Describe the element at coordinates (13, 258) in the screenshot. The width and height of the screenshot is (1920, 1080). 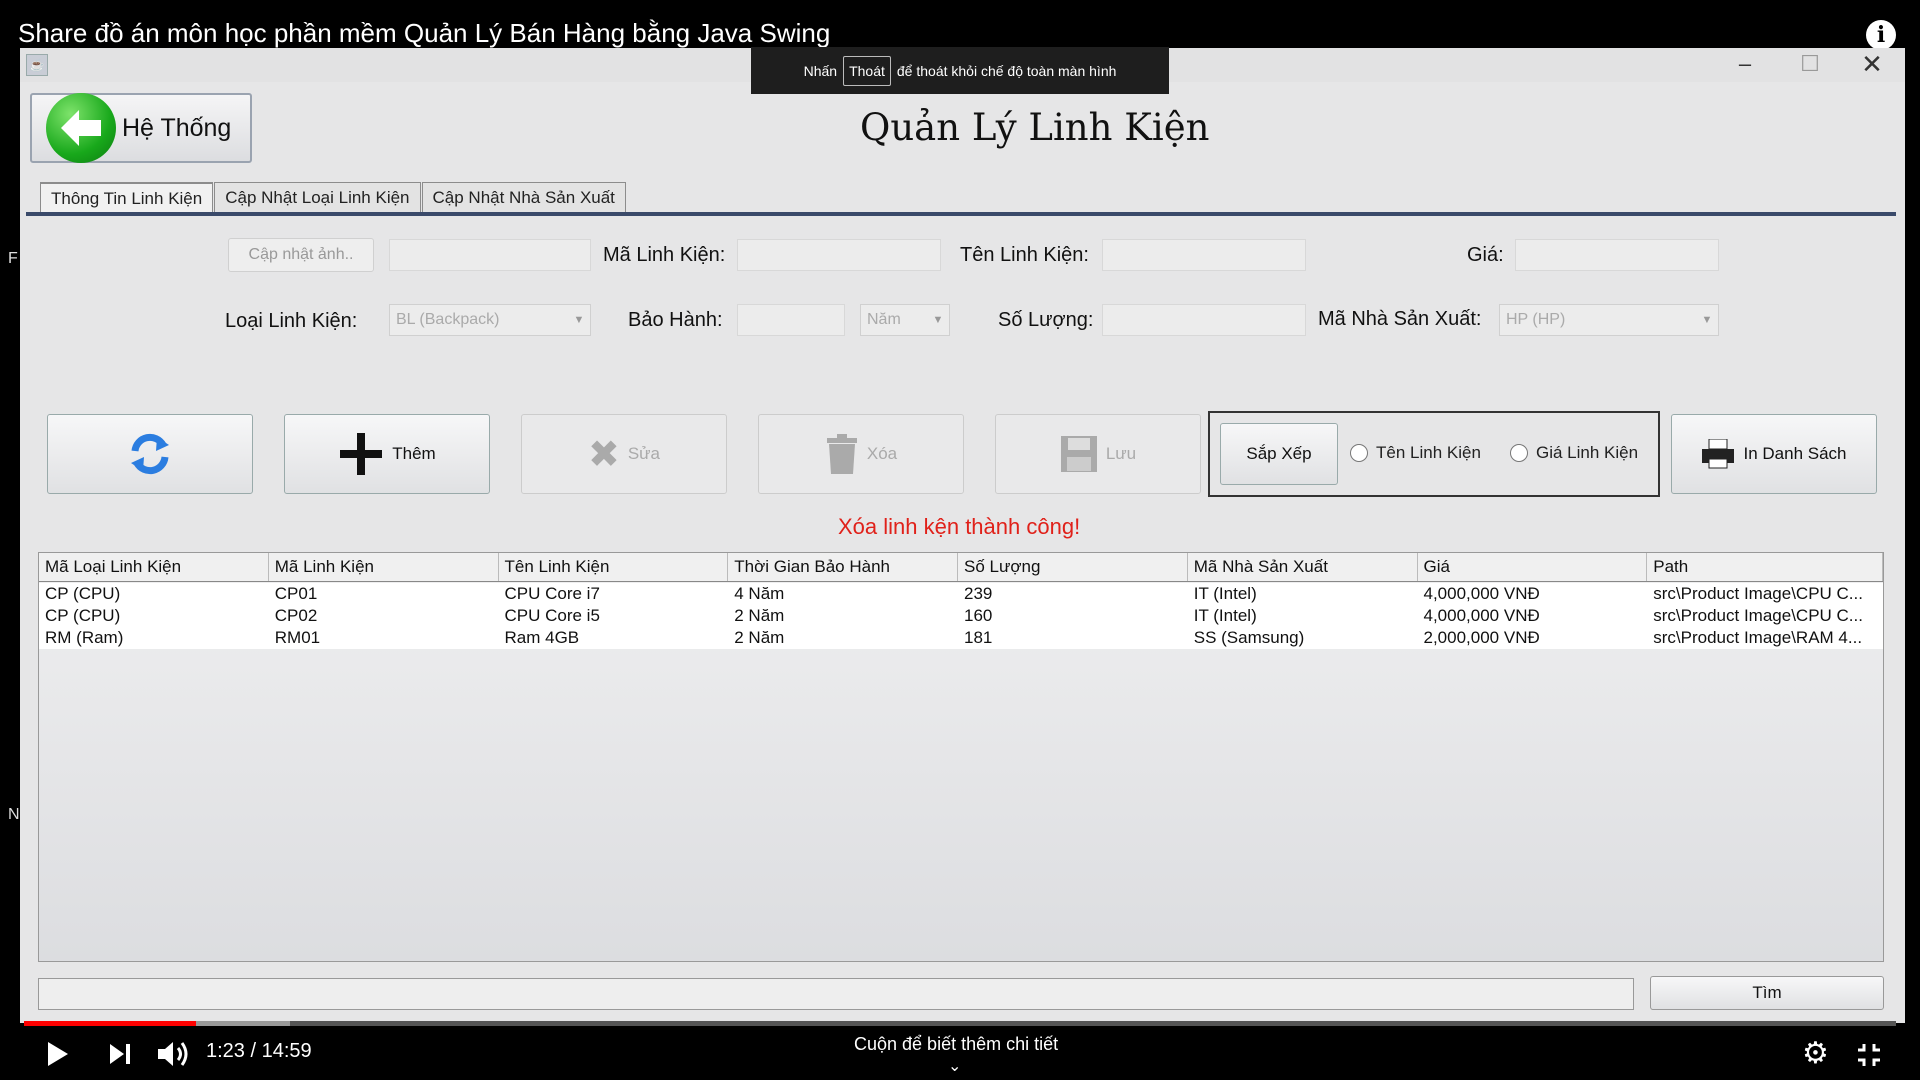
I see `background-letter: F` at that location.